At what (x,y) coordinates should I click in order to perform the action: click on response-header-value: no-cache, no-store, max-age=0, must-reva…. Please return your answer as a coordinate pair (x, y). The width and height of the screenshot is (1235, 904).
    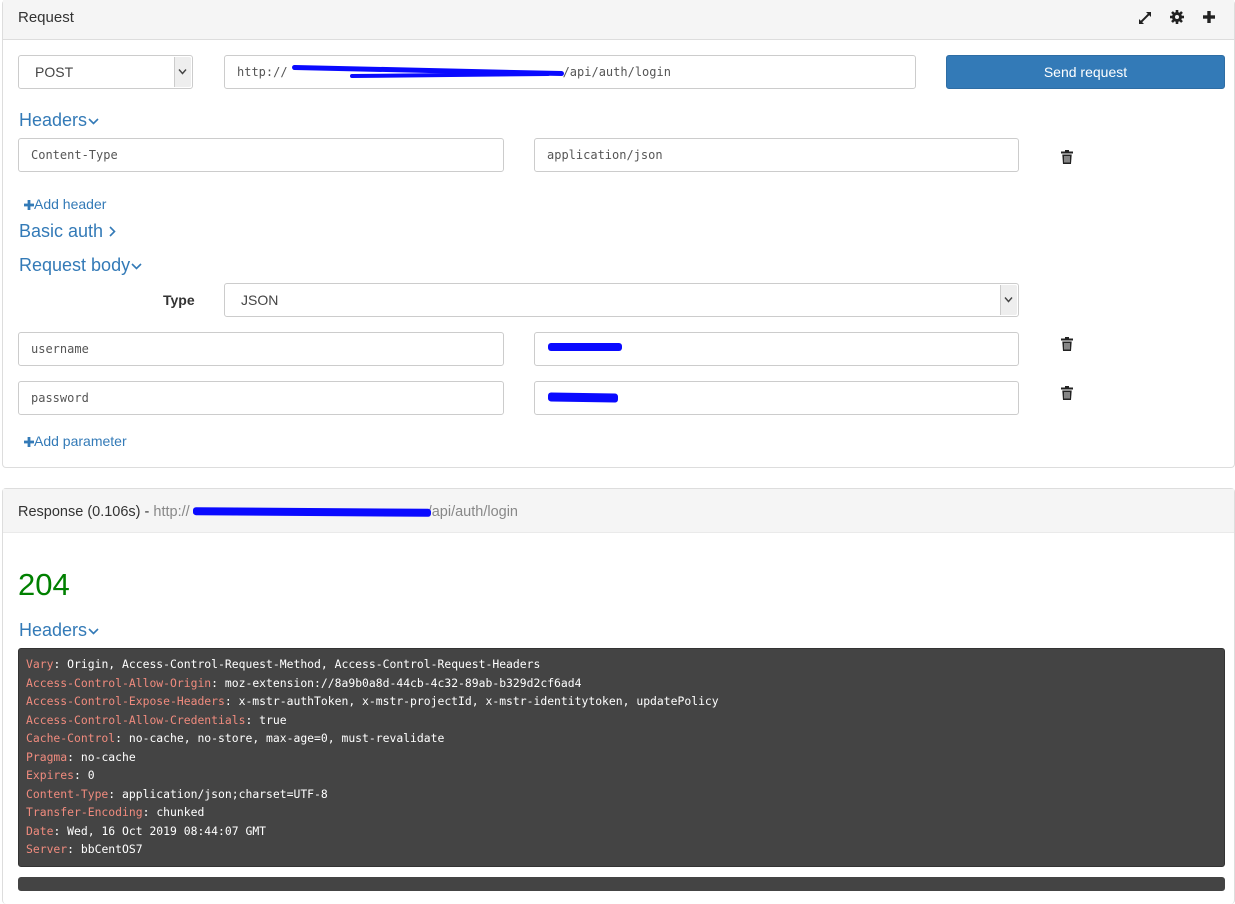
    Looking at the image, I should click on (286, 738).